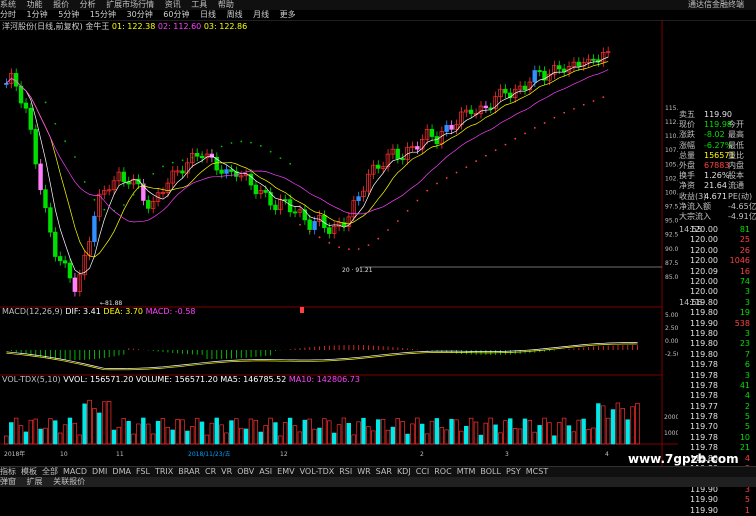 The width and height of the screenshot is (756, 516). I want to click on indicator-tab: EMV, so click(285, 471).